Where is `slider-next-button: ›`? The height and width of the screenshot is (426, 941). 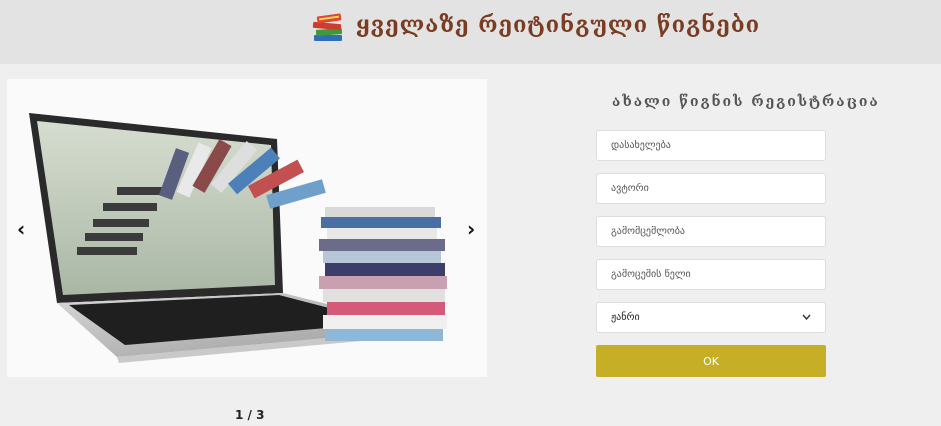
slider-next-button: › is located at coordinates (471, 229).